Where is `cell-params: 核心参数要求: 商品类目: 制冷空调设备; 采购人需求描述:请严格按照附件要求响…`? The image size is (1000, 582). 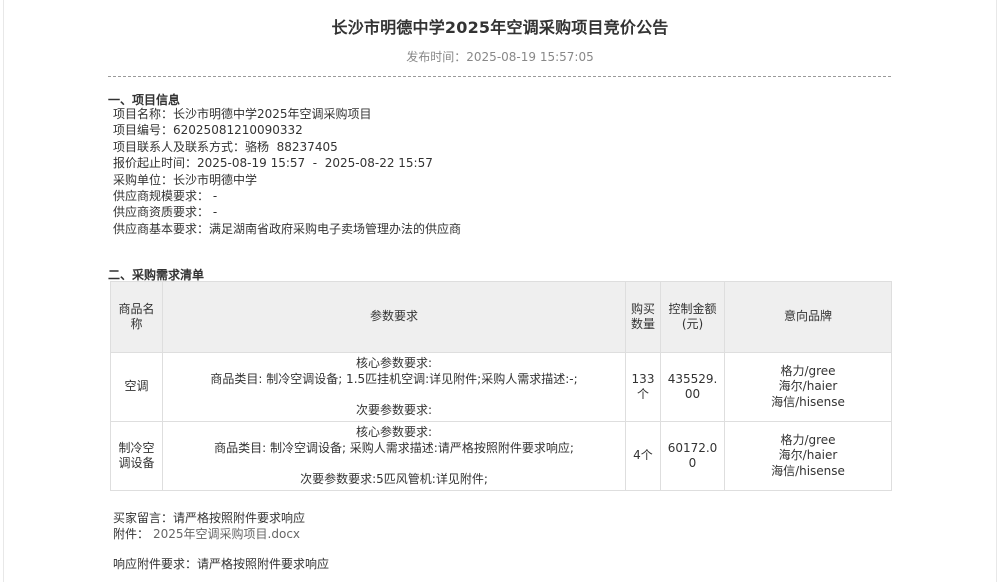
cell-params: 核心参数要求: 商品类目: 制冷空调设备; 采购人需求描述:请严格按照附件要求响… is located at coordinates (394, 456).